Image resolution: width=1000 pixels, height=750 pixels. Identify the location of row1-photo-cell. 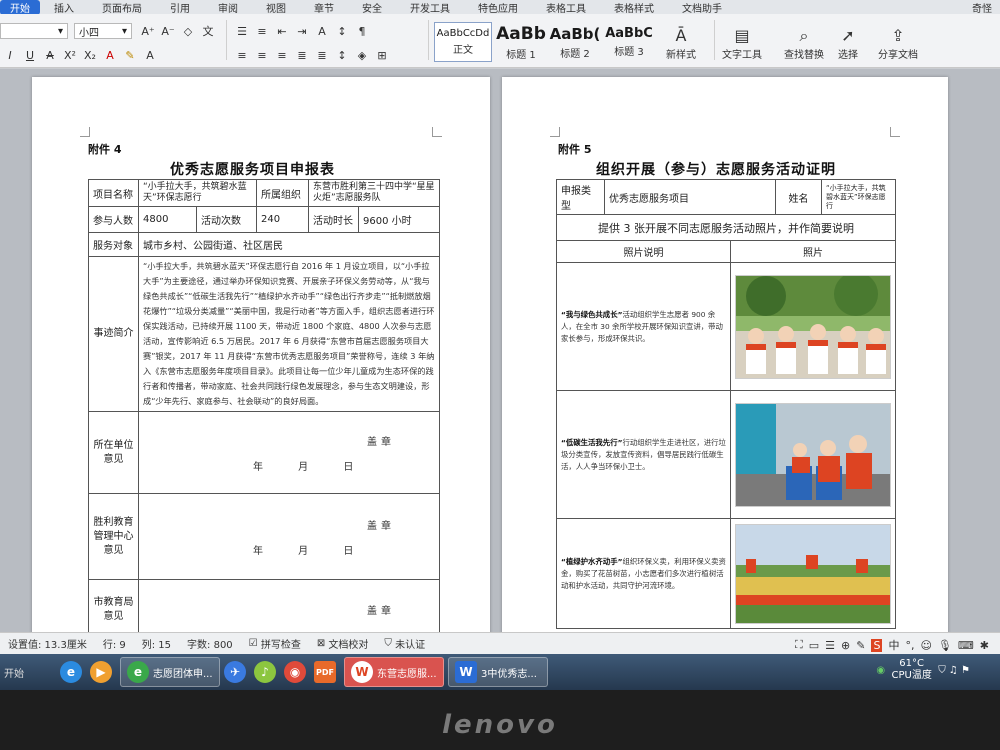
(813, 326).